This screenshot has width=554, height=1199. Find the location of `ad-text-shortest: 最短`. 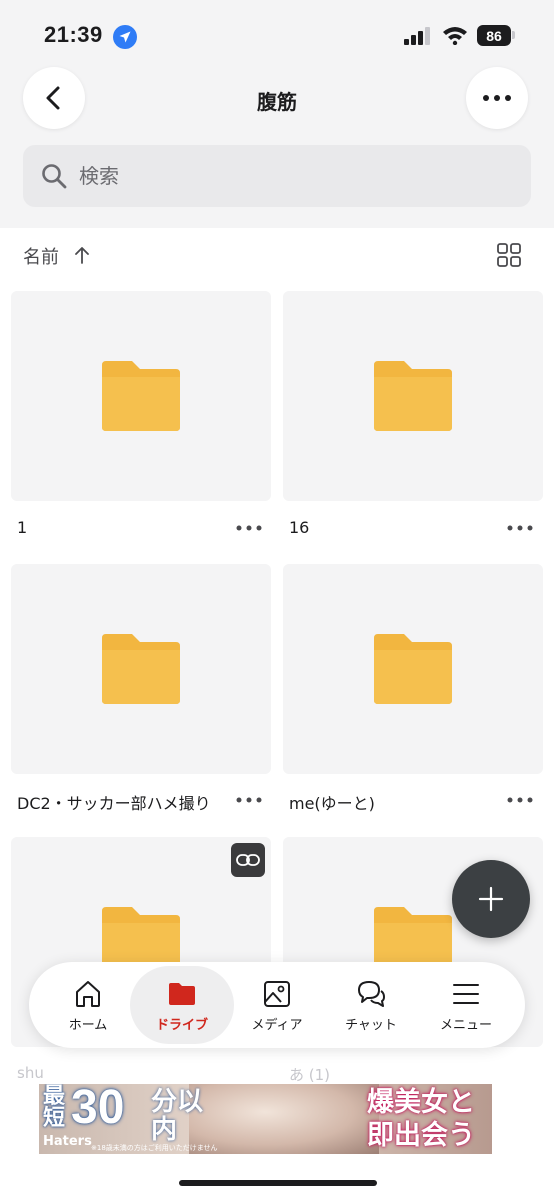

ad-text-shortest: 最短 is located at coordinates (54, 1107).